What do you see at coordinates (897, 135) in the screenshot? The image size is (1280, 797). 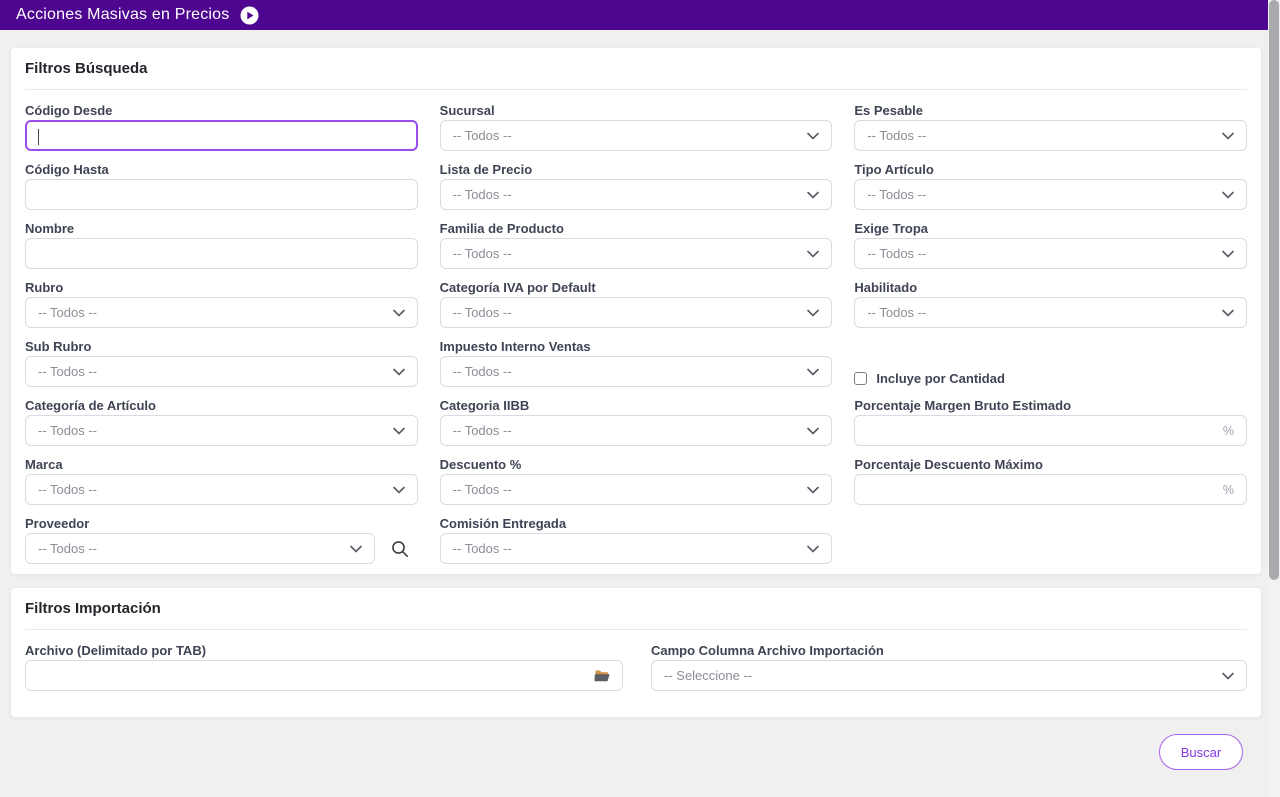 I see `es-pesable-select-value: -- Todos --` at bounding box center [897, 135].